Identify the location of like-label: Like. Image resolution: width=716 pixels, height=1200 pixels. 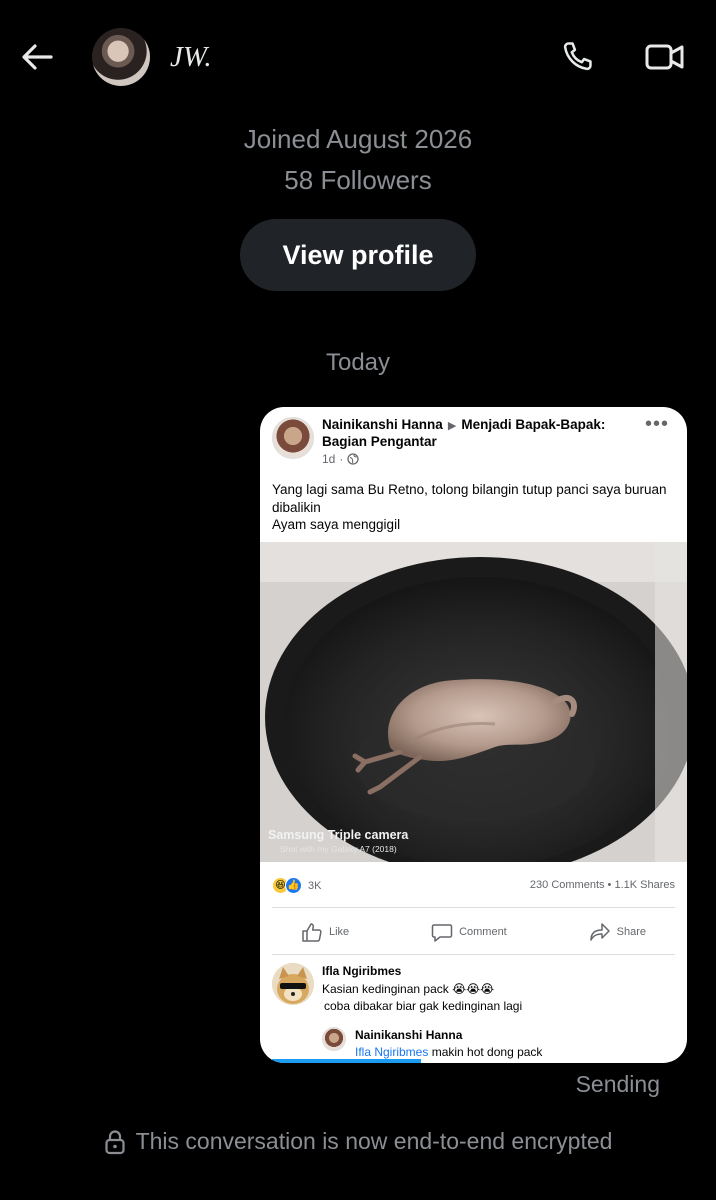
(339, 932).